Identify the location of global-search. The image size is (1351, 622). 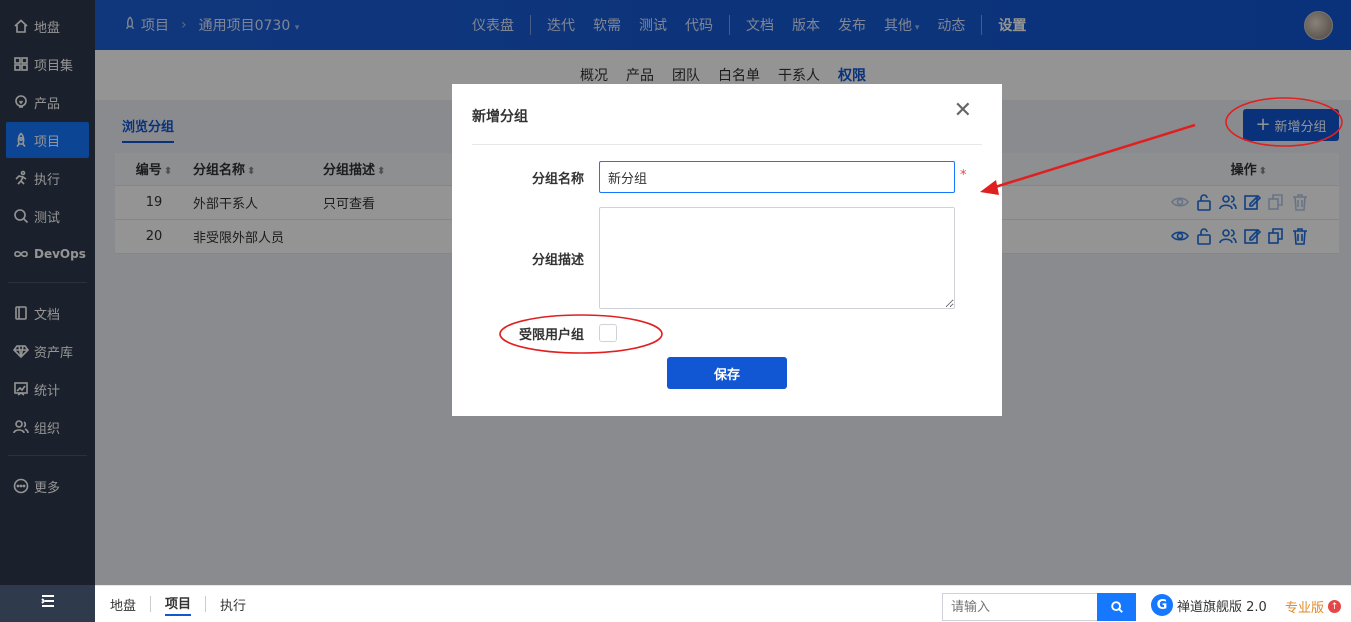
(1039, 607).